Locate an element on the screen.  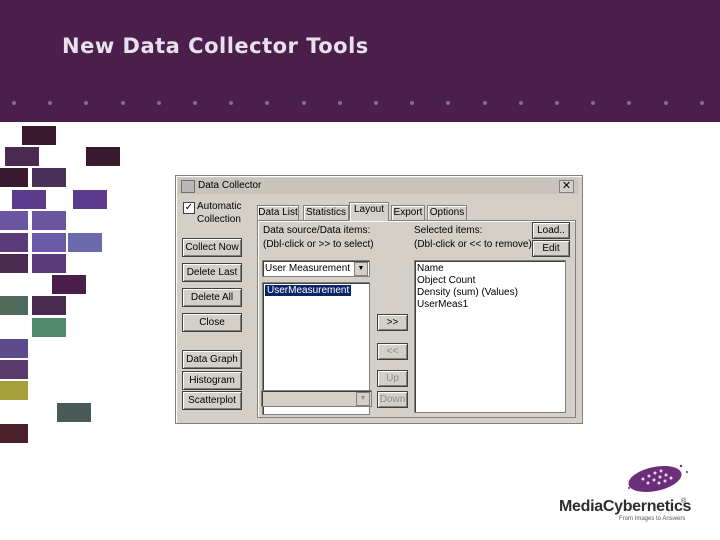
automatic-collection-label-line2: Collection is located at coordinates (219, 219).